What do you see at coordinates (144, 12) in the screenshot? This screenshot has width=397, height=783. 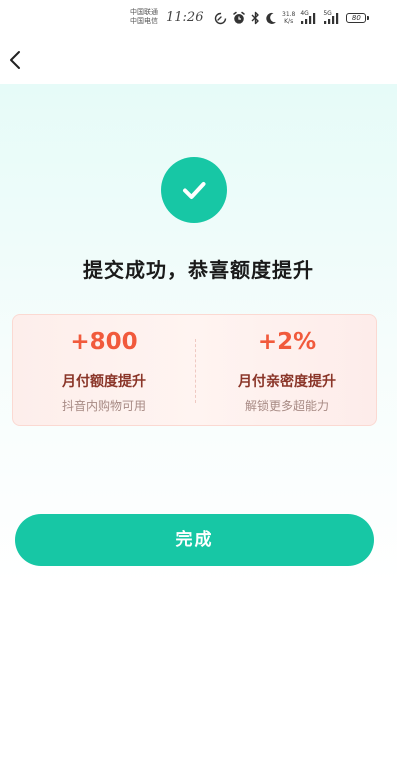 I see `carrier-1: 中国联通` at bounding box center [144, 12].